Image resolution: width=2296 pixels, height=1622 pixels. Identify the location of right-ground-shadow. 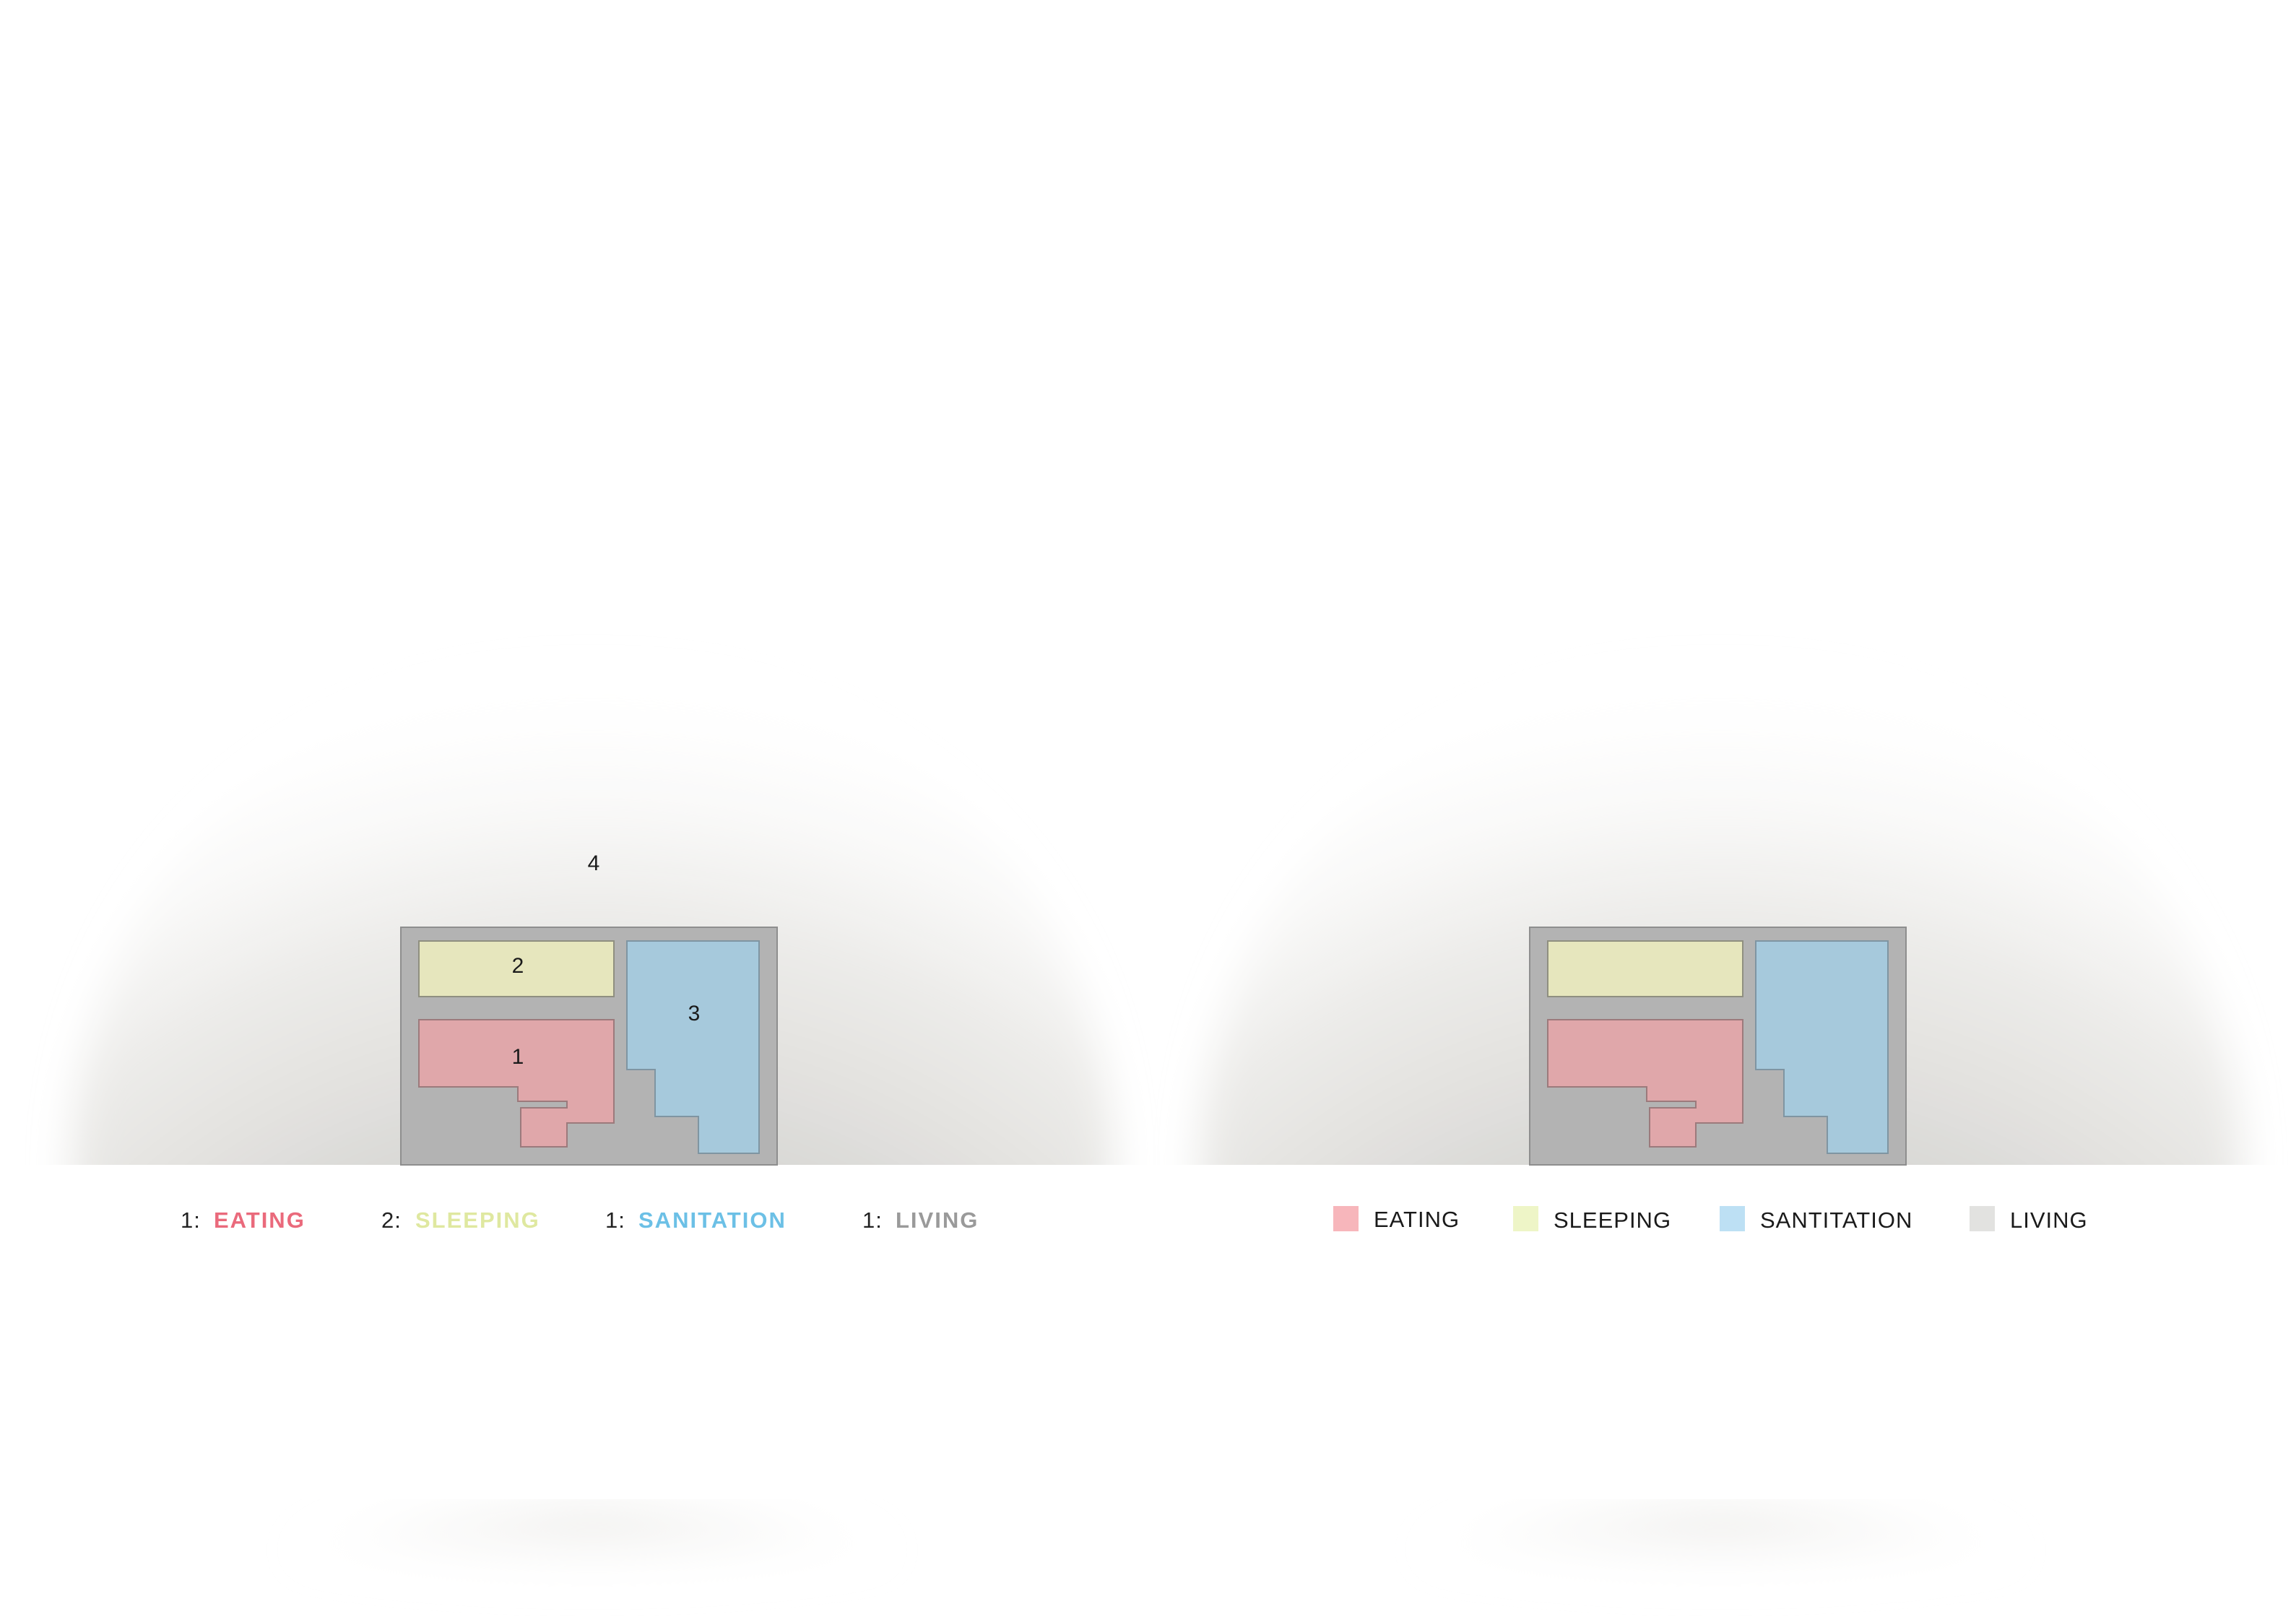
(1720, 1559).